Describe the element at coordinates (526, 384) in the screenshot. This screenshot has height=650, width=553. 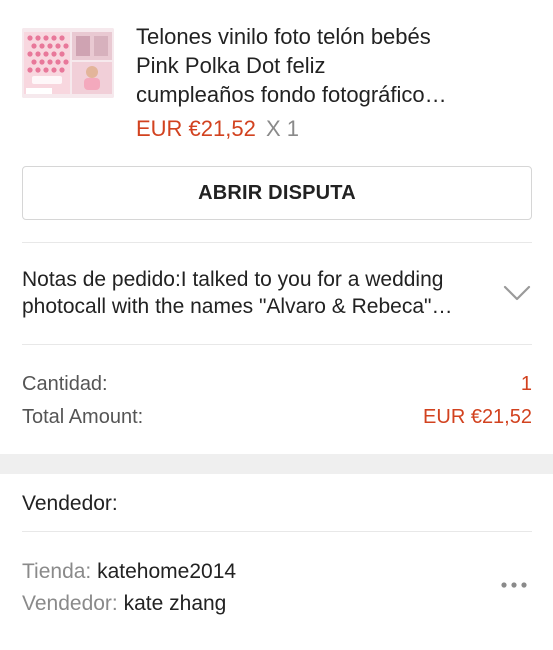
I see `quantity-value: 1` at that location.